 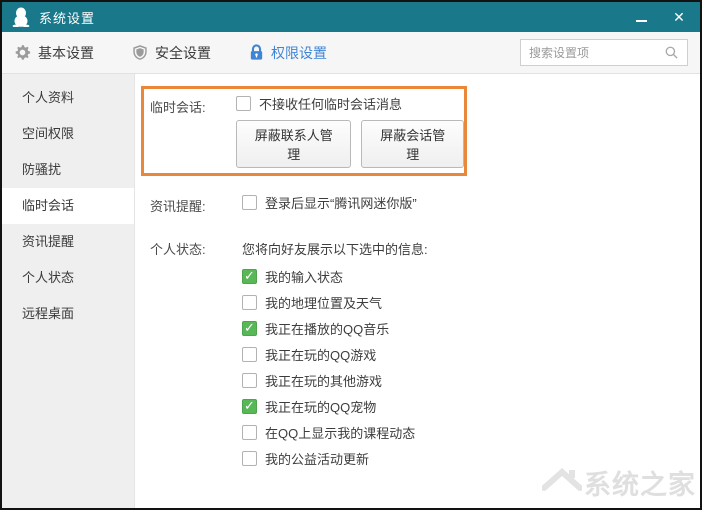 I want to click on search-icon, so click(x=671, y=52).